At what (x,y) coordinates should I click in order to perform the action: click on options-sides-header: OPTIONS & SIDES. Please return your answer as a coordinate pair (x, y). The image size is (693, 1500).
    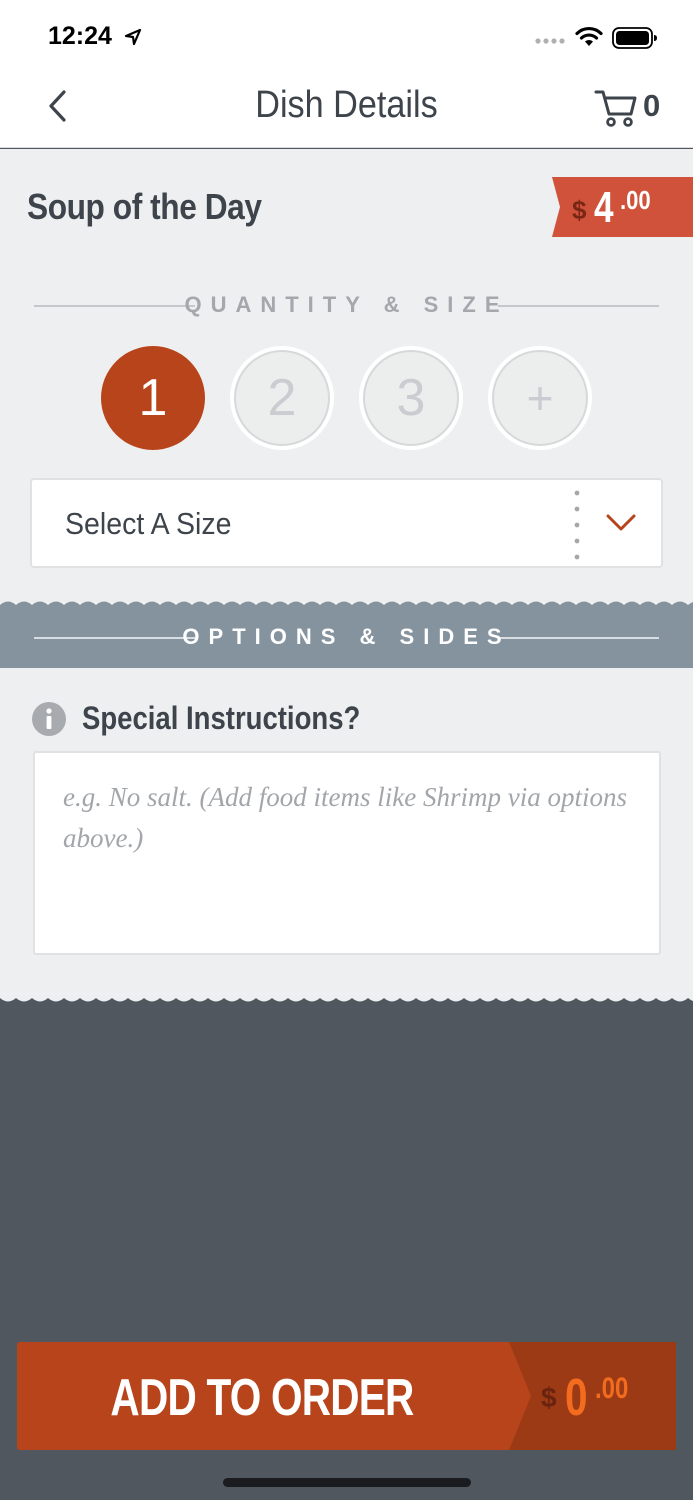
    Looking at the image, I should click on (346, 637).